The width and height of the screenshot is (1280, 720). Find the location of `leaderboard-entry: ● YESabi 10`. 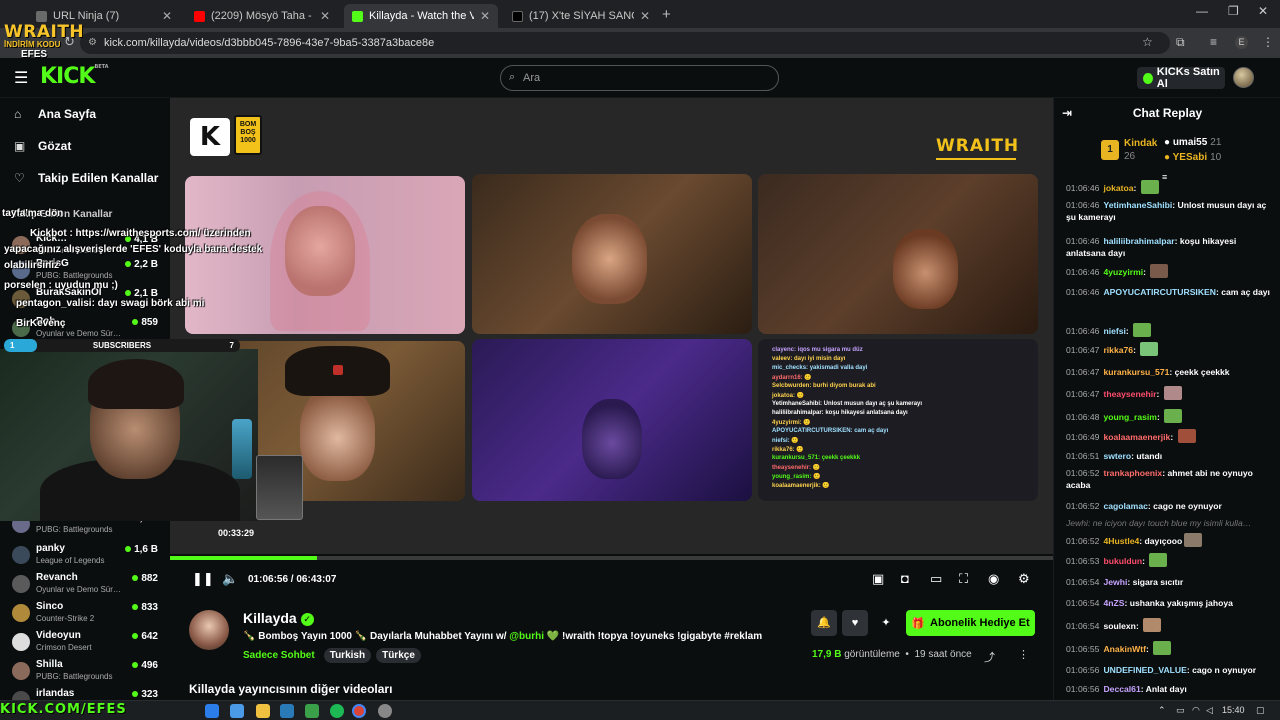

leaderboard-entry: ● YESabi 10 is located at coordinates (1192, 157).